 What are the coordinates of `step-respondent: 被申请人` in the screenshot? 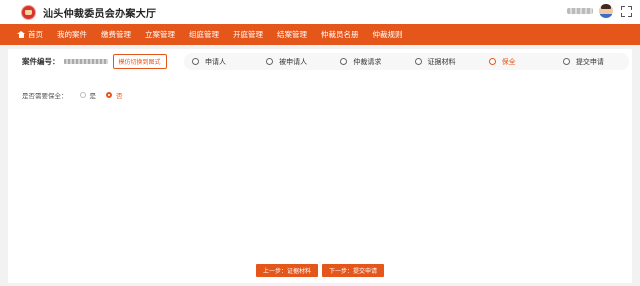 It's located at (295, 62).